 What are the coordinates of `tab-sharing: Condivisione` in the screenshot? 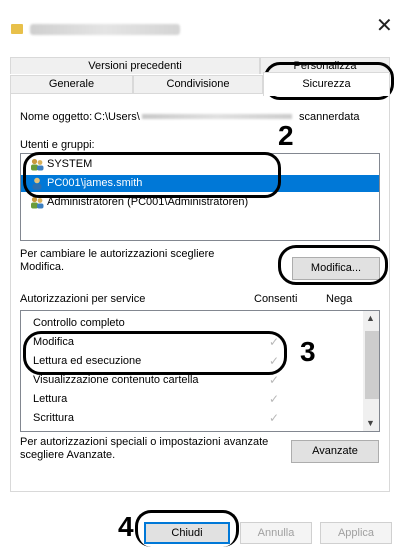 It's located at (198, 84).